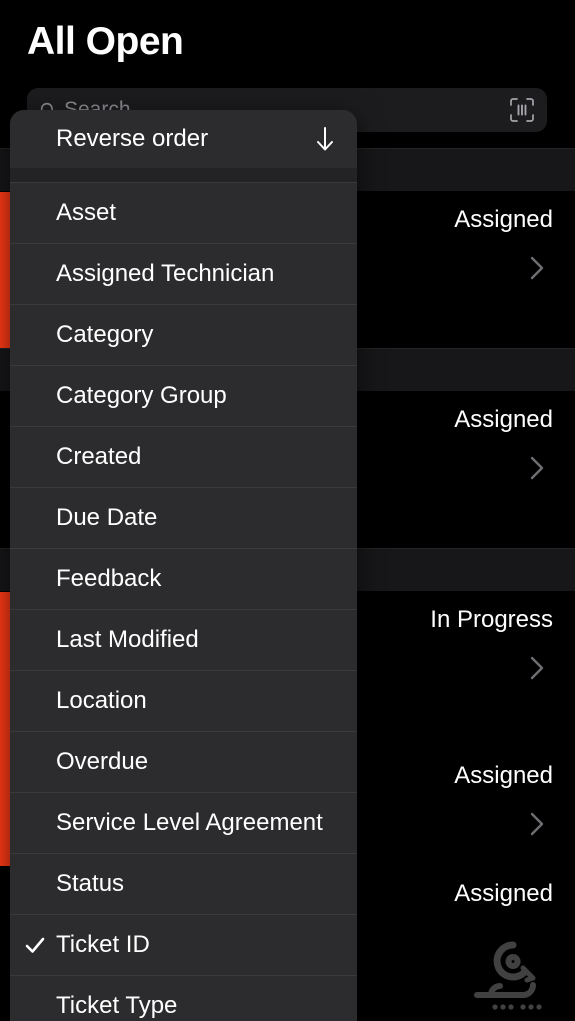 The image size is (575, 1021). I want to click on menu-item-label: Ticket Type, so click(117, 1005).